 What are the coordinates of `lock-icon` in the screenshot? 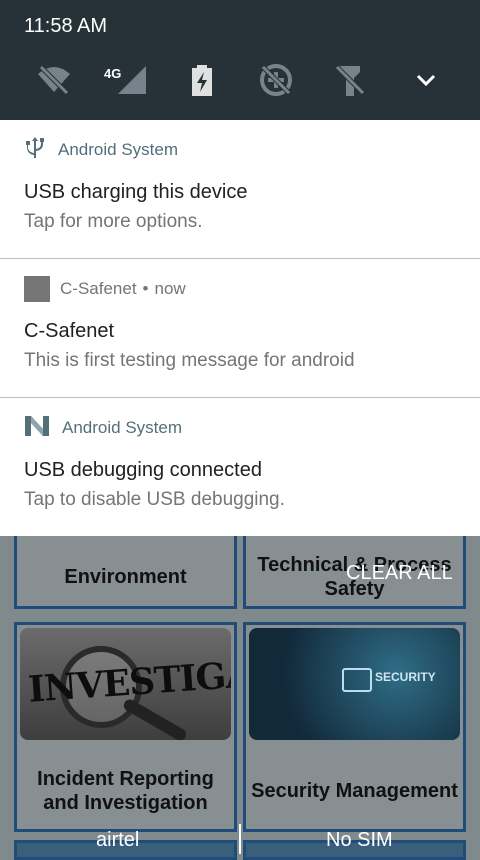 It's located at (357, 680).